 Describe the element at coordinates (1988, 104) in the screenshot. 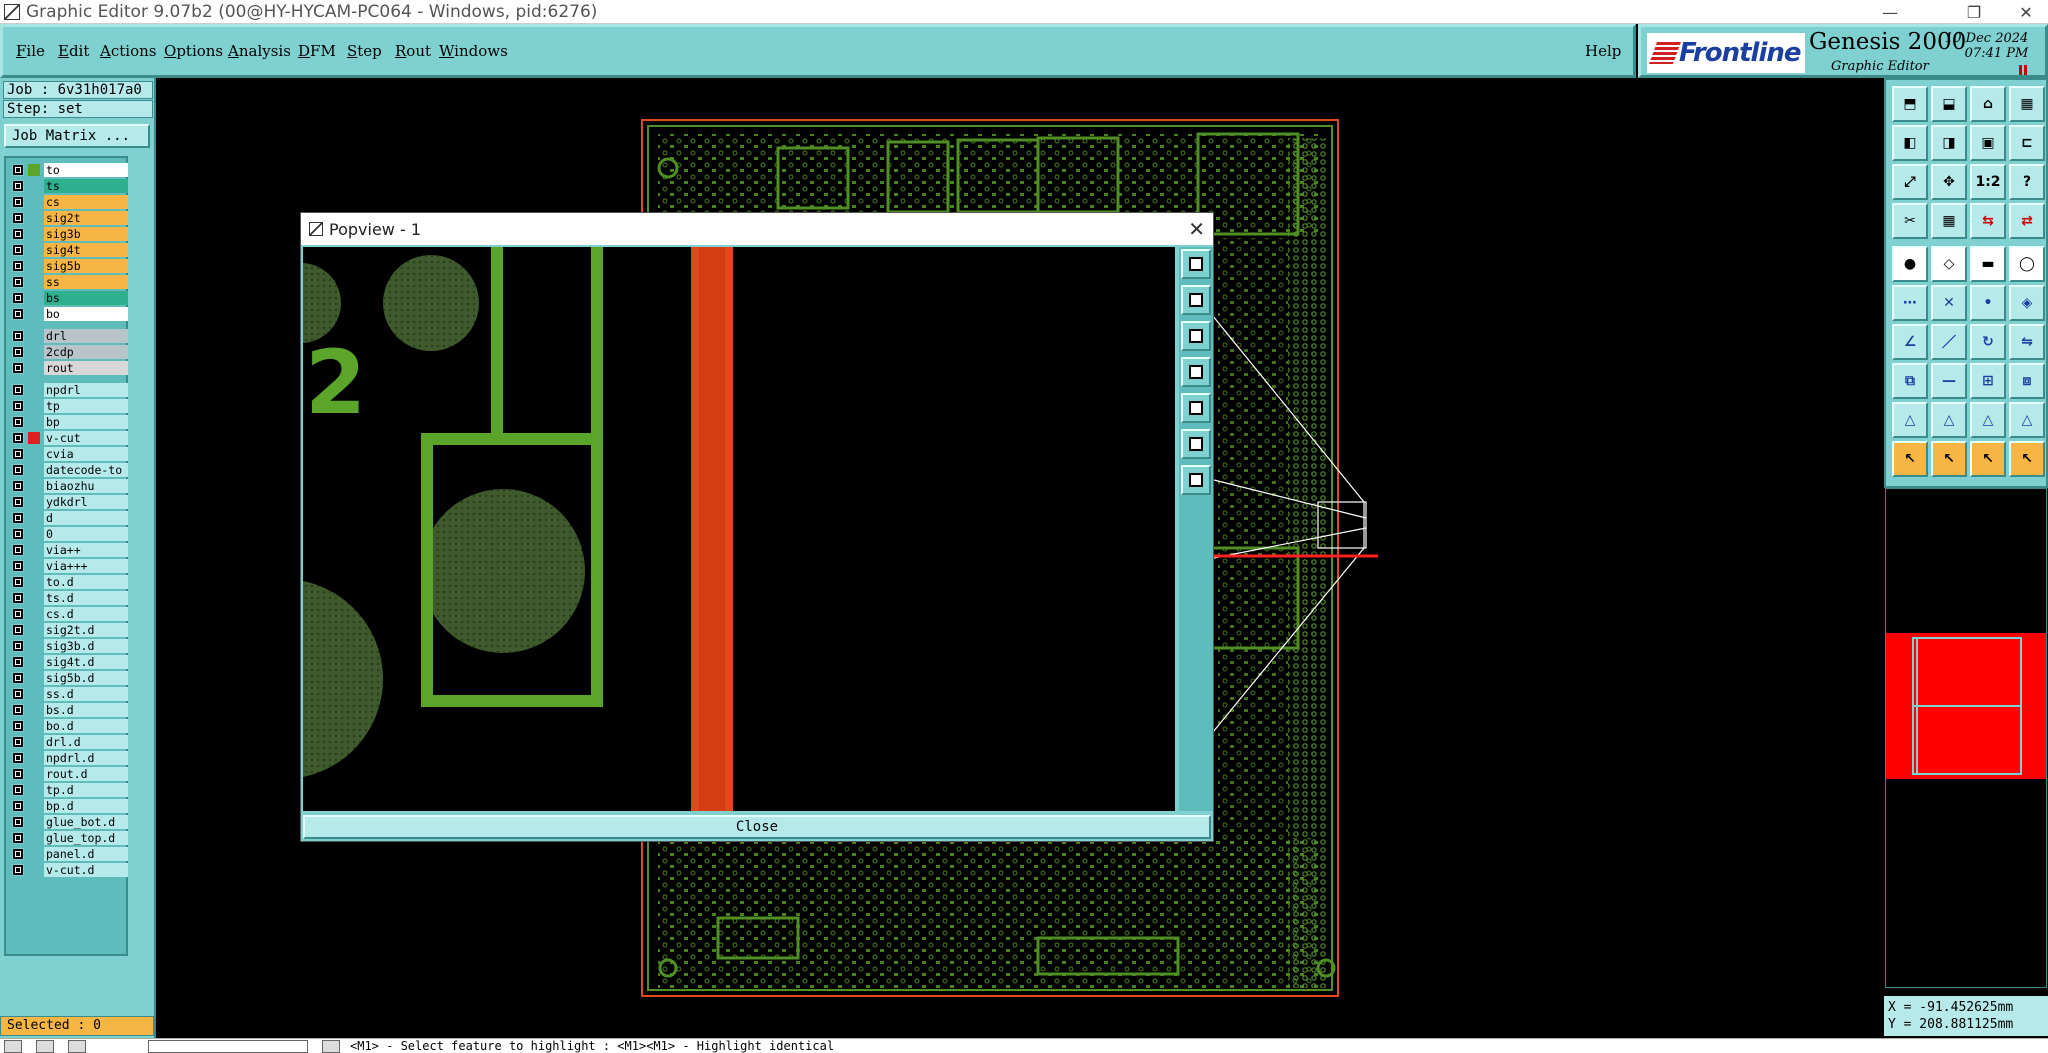

I see `house-icon: ⌂` at that location.